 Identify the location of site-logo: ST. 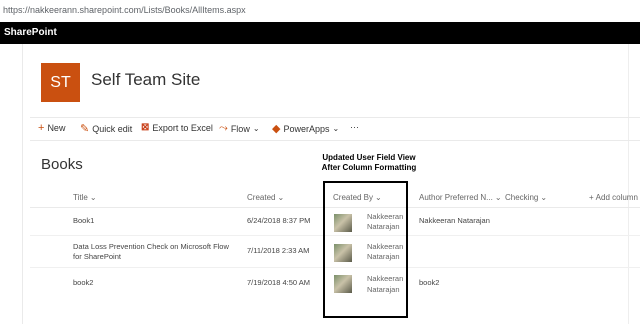
(60, 82).